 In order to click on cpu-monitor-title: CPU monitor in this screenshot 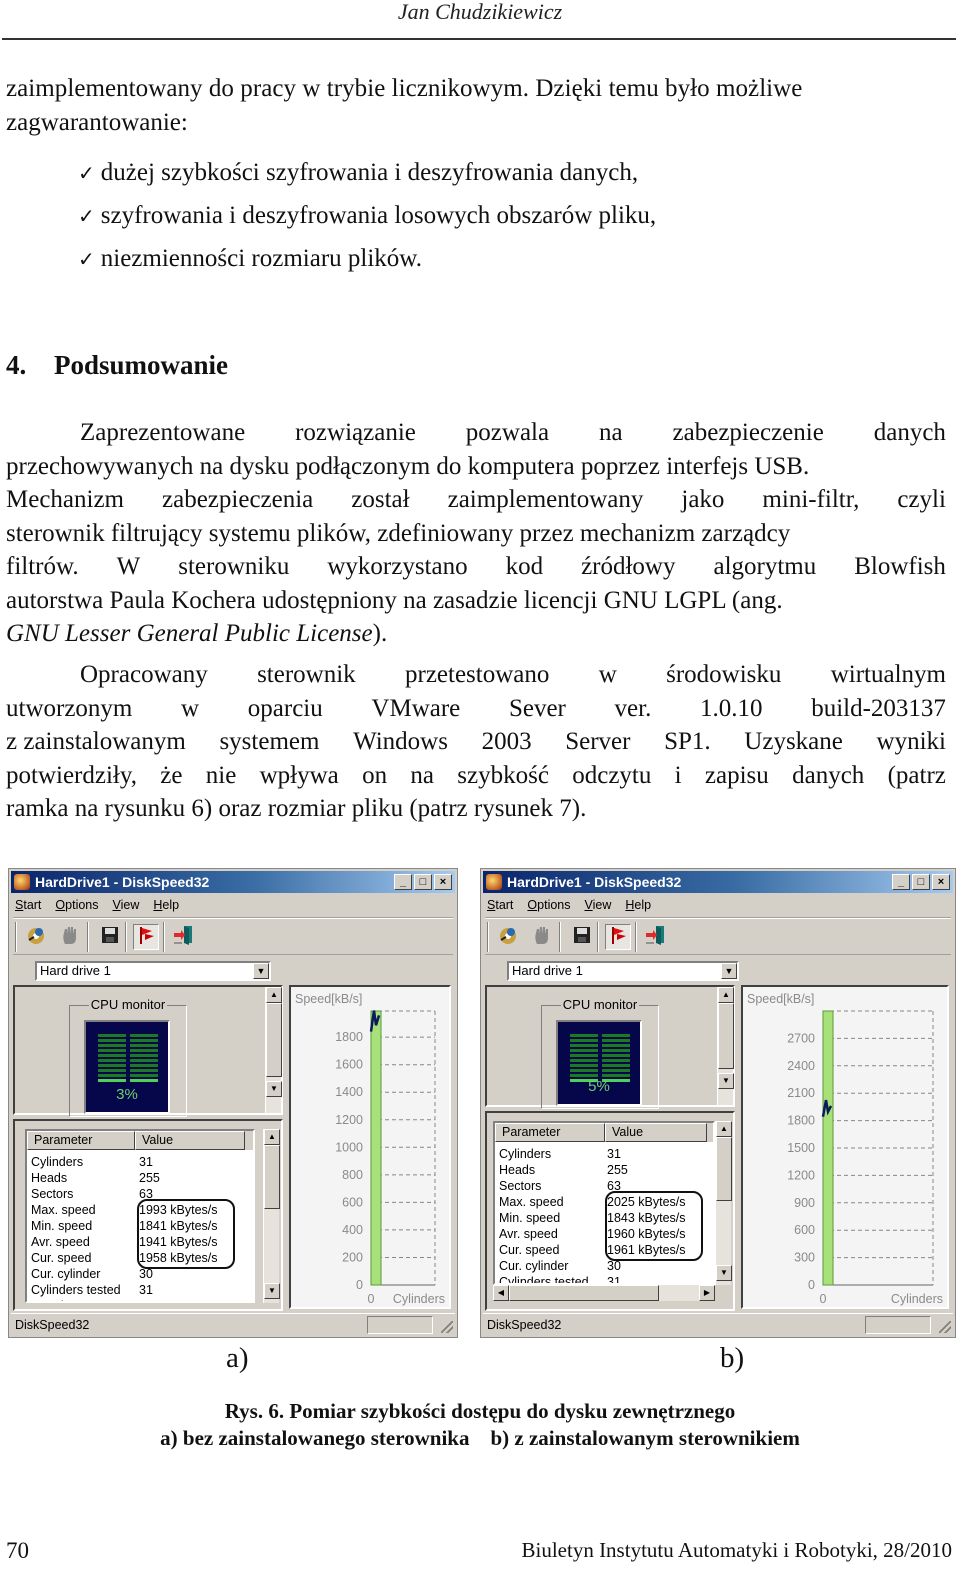, I will do `click(128, 1004)`.